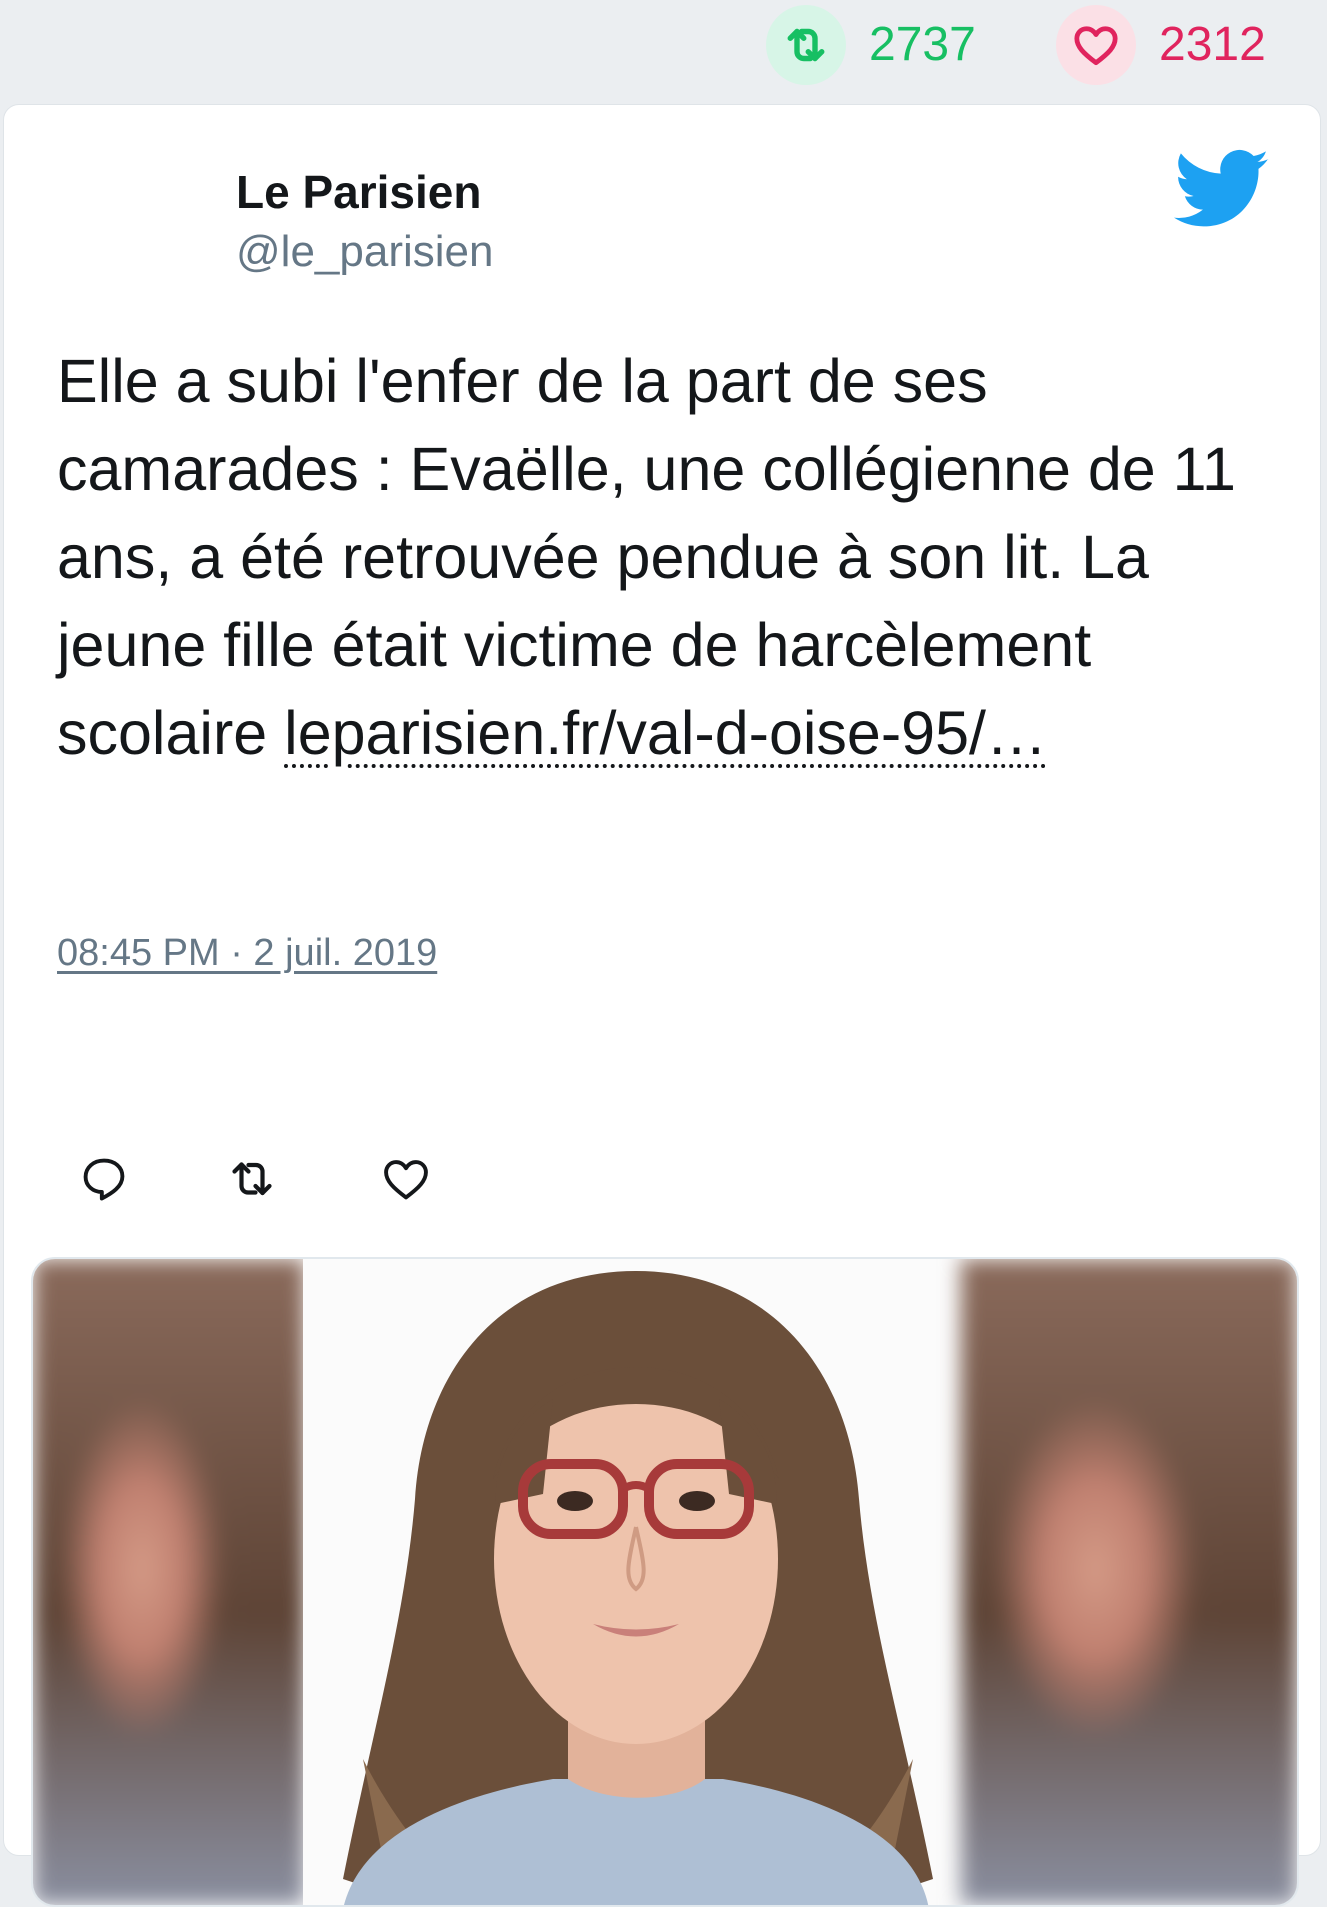  What do you see at coordinates (169, 1582) in the screenshot?
I see `media-blur-left` at bounding box center [169, 1582].